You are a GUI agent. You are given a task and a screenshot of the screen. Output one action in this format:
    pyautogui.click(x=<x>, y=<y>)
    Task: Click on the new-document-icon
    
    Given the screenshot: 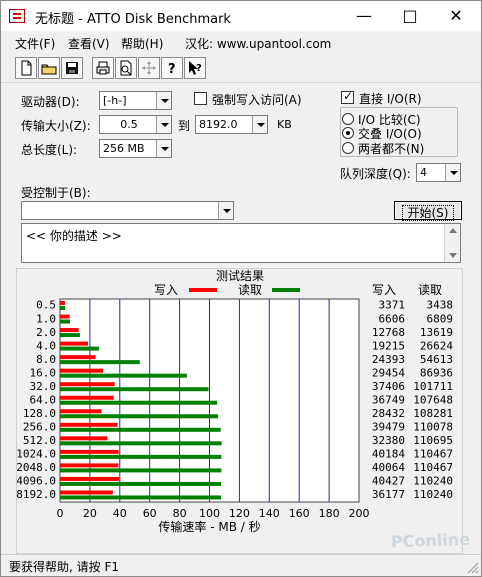 What is the action you would take?
    pyautogui.click(x=26, y=68)
    